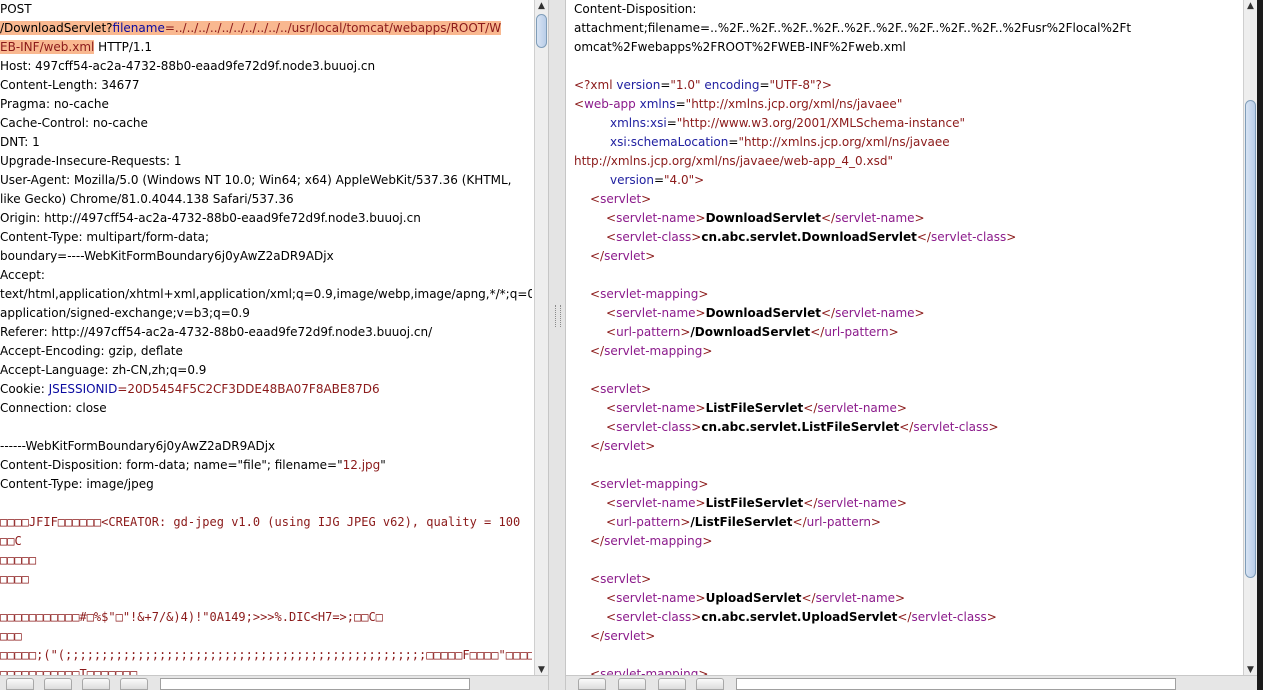  Describe the element at coordinates (103, 370) in the screenshot. I see `request-header-line: Accept-Language: zh-CN,zh;q=0.9` at that location.